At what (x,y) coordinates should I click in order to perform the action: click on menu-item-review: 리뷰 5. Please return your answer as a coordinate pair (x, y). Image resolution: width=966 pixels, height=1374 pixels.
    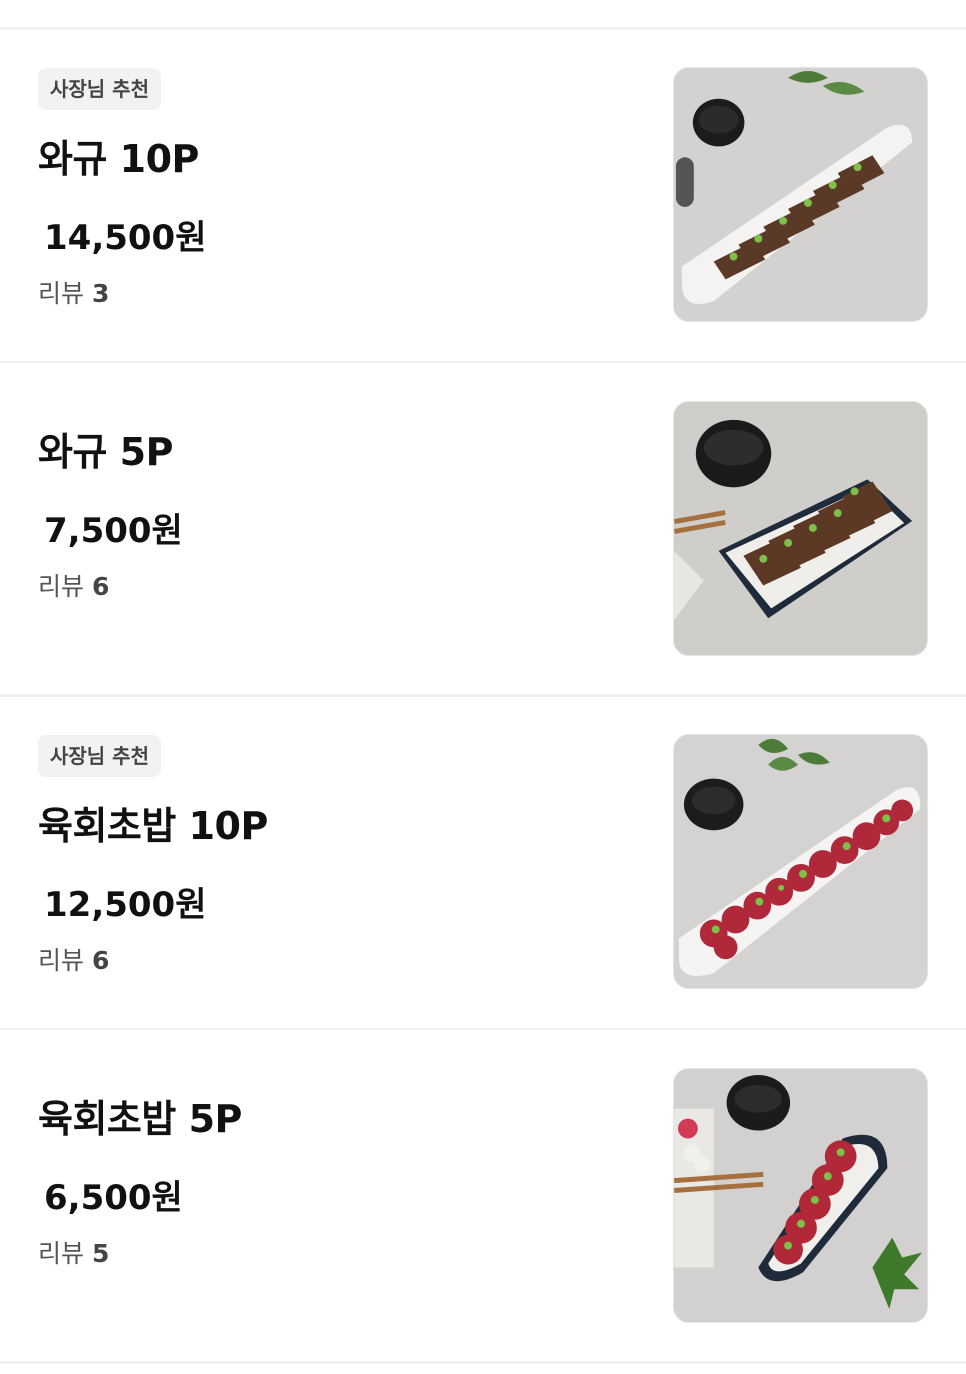
    Looking at the image, I should click on (73, 1252).